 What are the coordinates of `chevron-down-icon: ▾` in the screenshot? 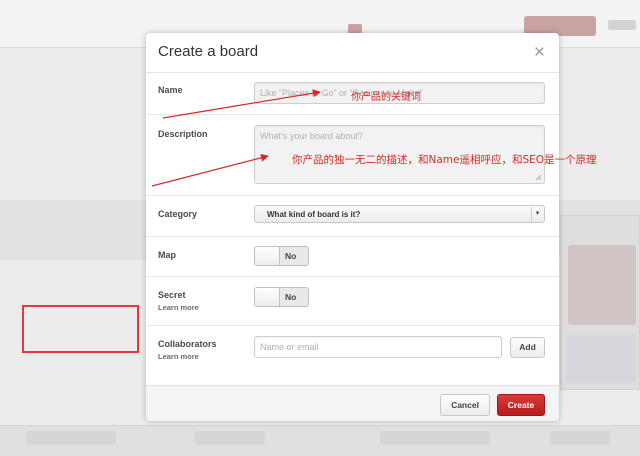 It's located at (537, 214).